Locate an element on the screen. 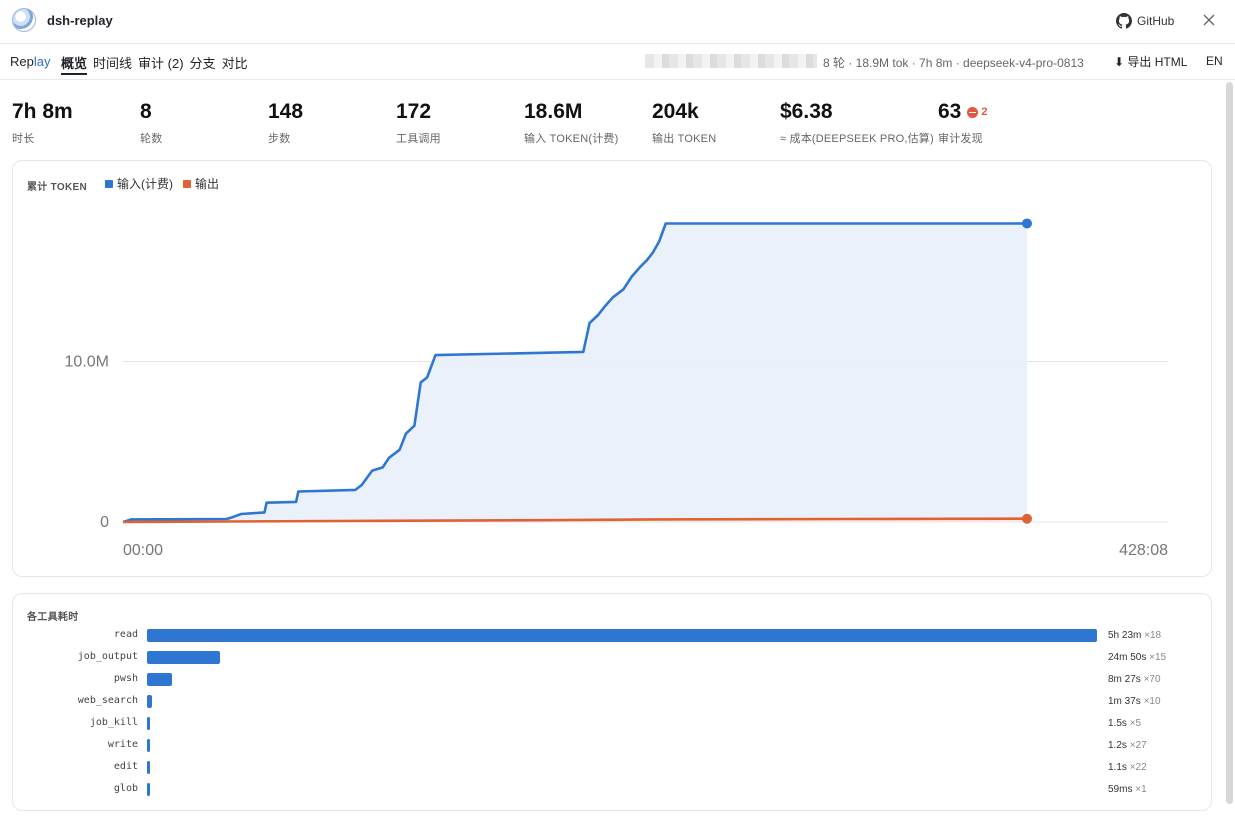 The image size is (1235, 818). stat-output-tokens: 204k 输出 TOKEN is located at coordinates (684, 123).